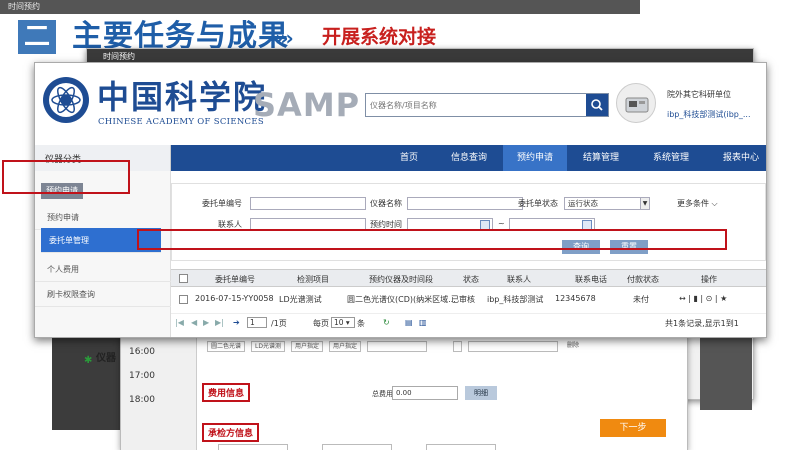 The width and height of the screenshot is (800, 450). Describe the element at coordinates (313, 279) in the screenshot. I see `col-item: 检测项目` at that location.